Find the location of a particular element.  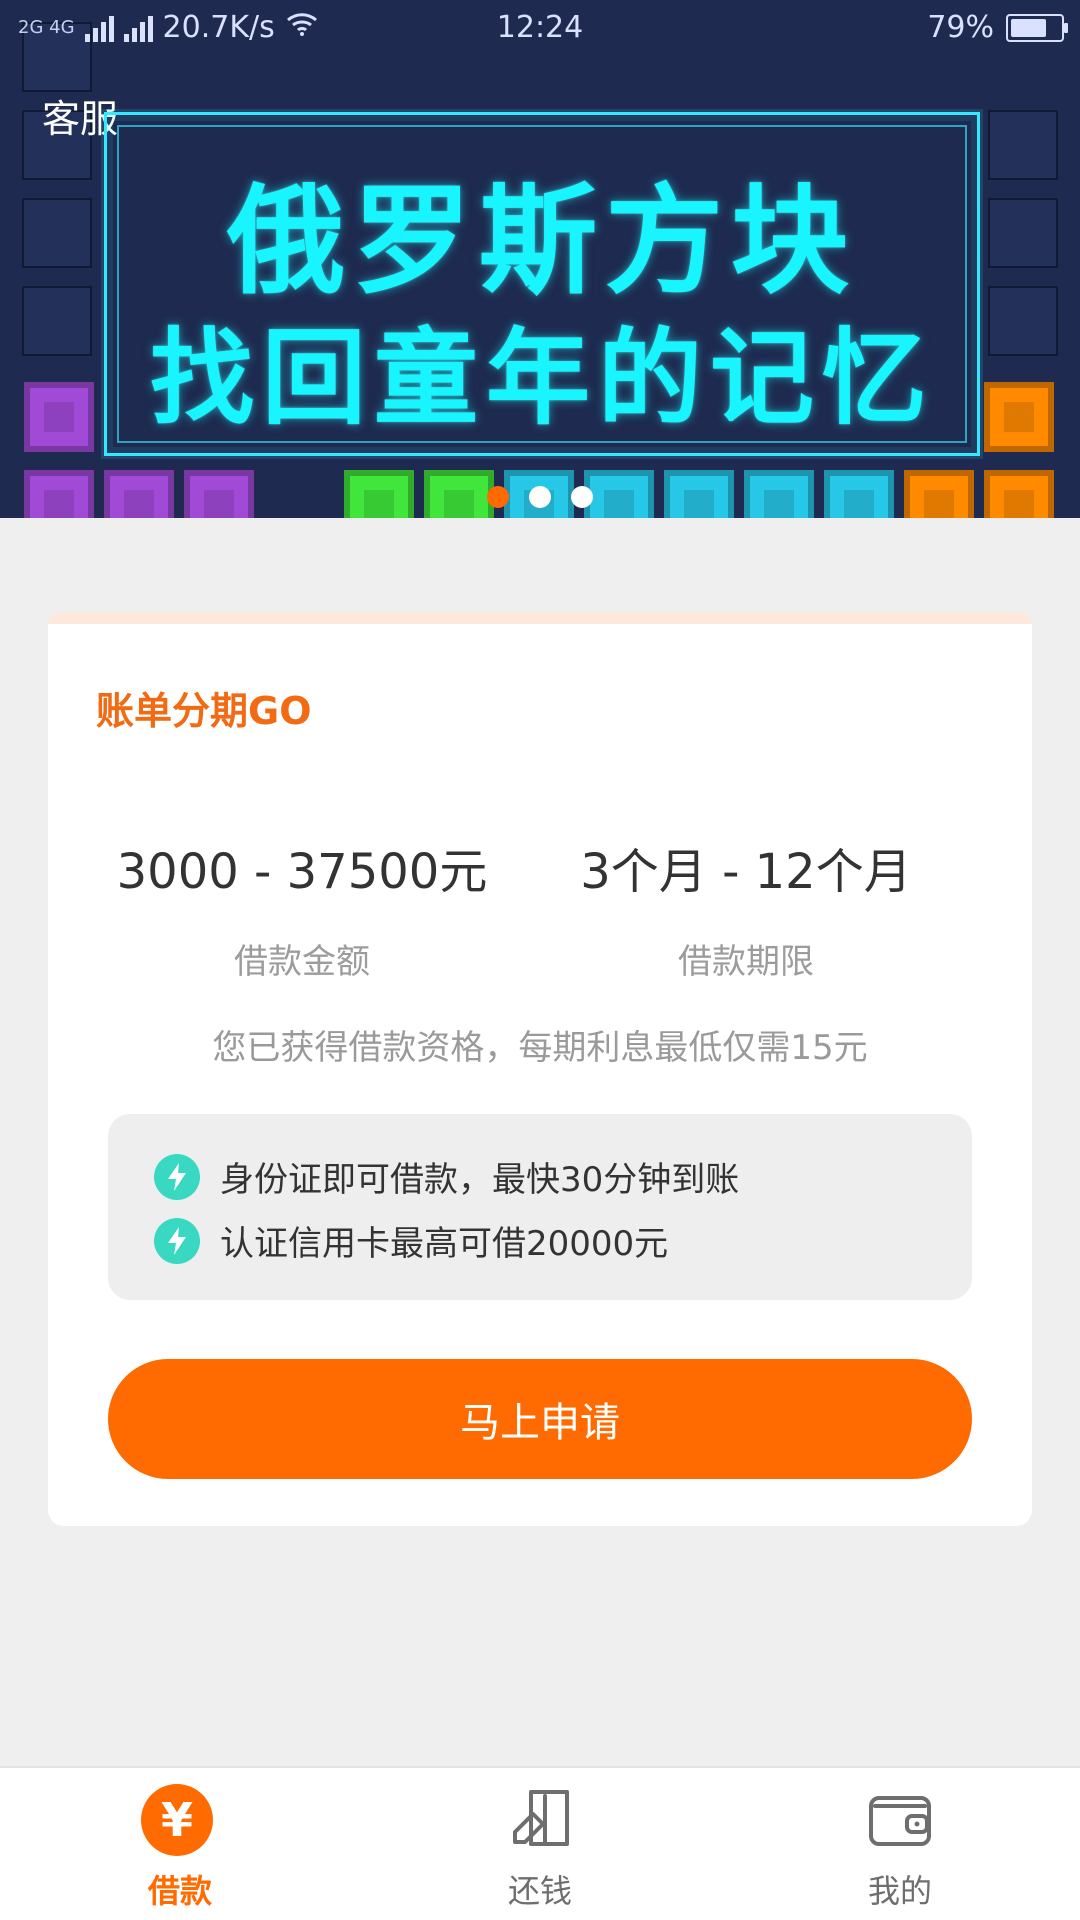

battery-icon is located at coordinates (1037, 27).